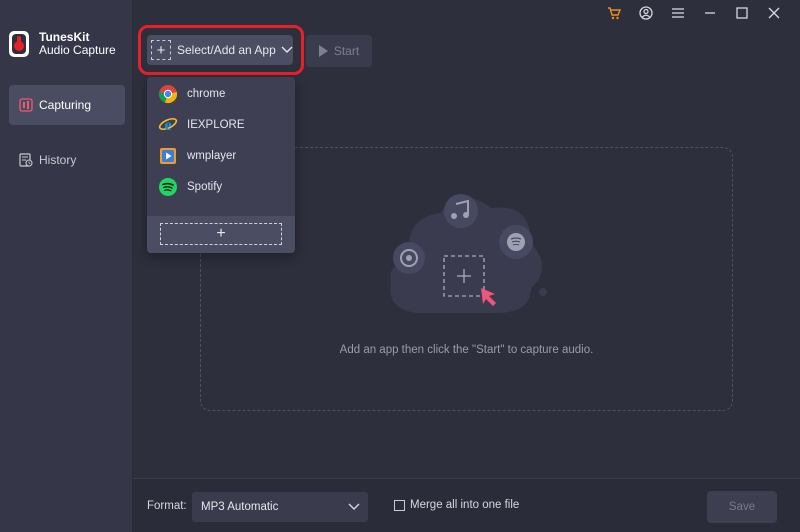  I want to click on brand-line2: Audio Capture, so click(77, 50).